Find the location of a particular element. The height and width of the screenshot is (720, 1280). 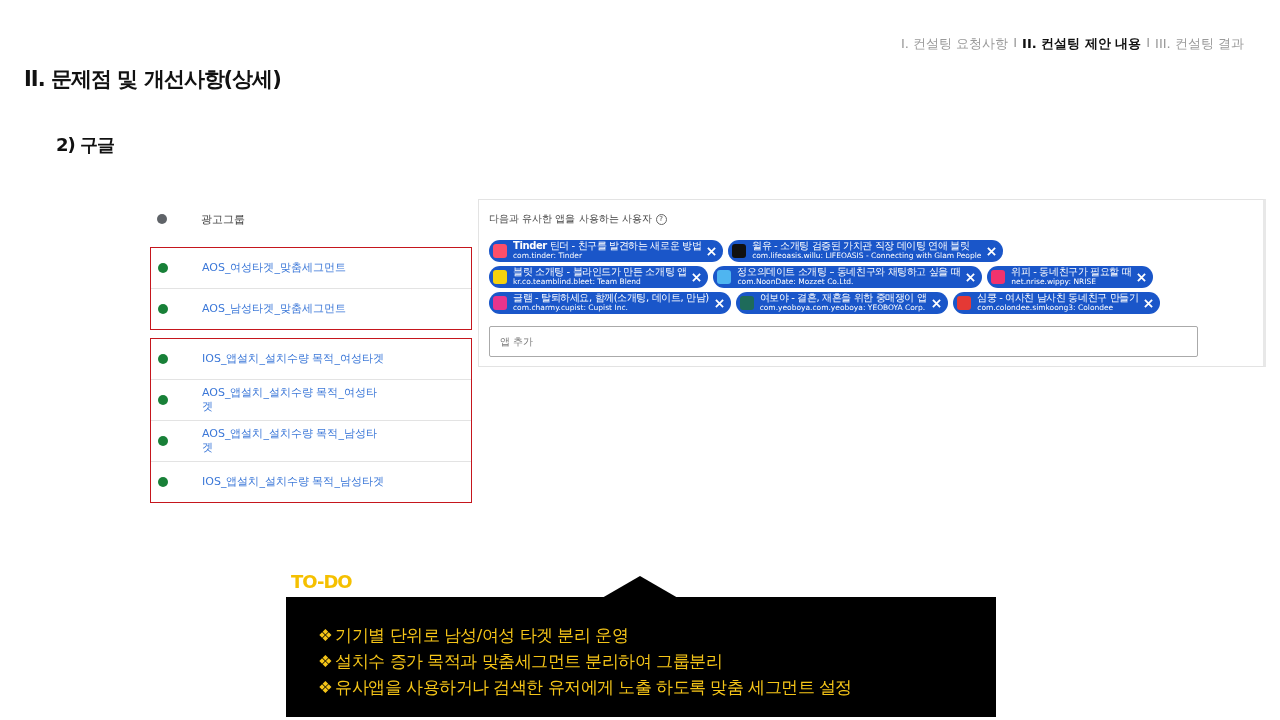

section-subtitle: 2) 구글 is located at coordinates (86, 145).